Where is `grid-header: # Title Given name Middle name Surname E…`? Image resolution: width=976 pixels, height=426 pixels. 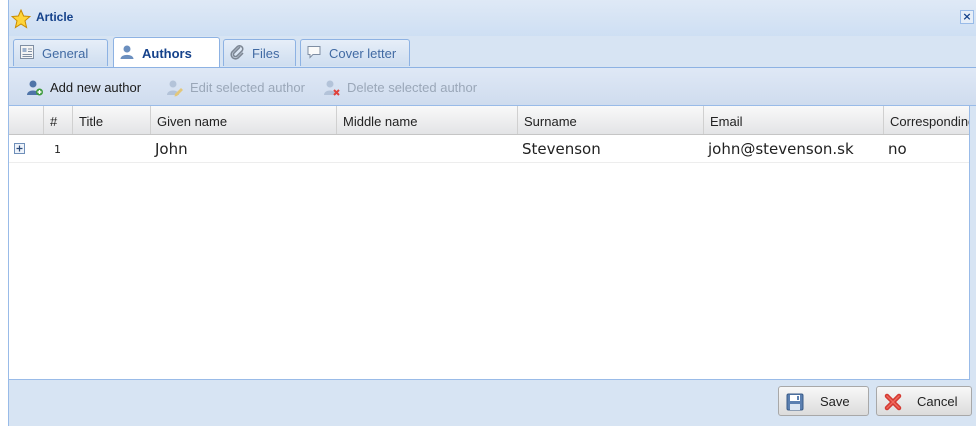 grid-header: # Title Given name Middle name Surname E… is located at coordinates (489, 120).